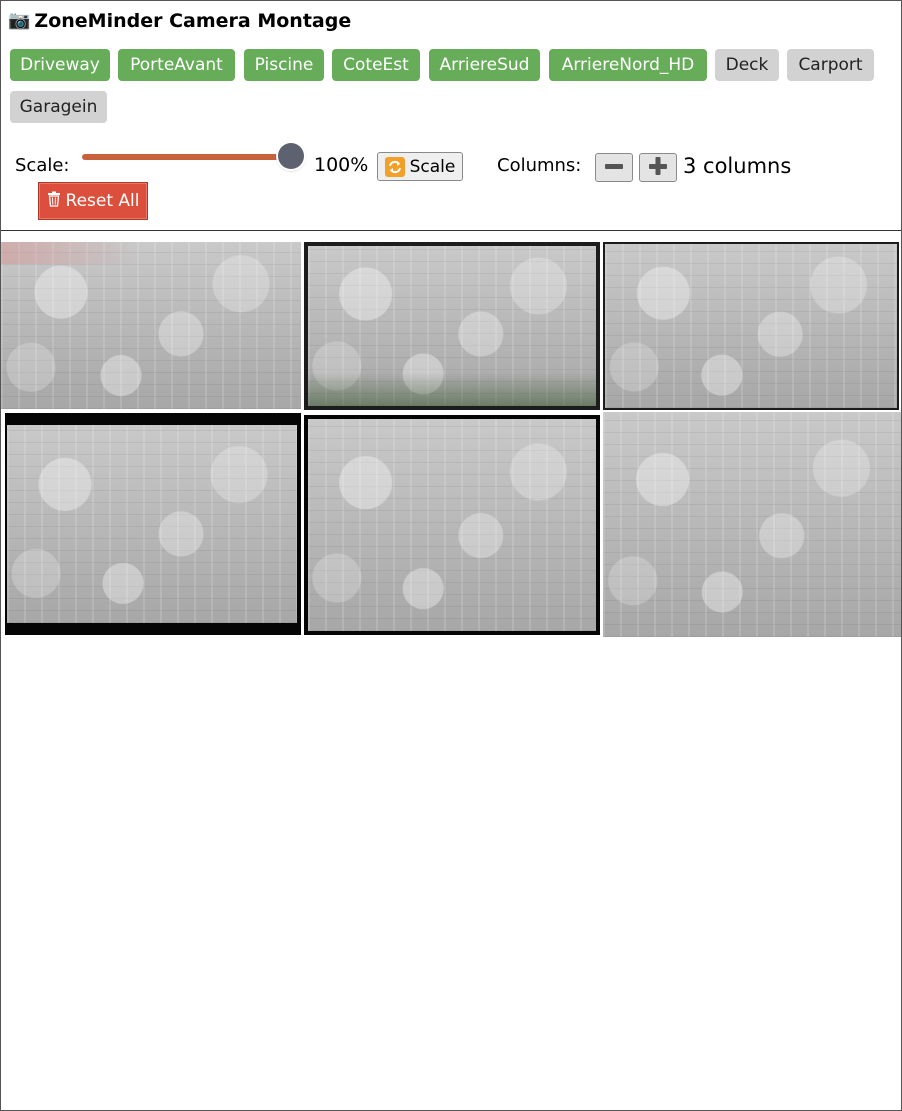  I want to click on camera-feed-arrierenord-hd, so click(752, 524).